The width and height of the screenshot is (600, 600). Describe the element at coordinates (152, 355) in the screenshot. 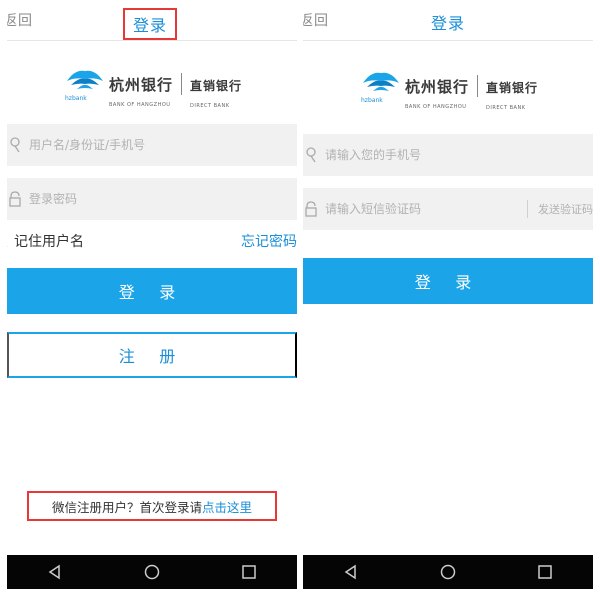

I see `register-button: 注 册` at that location.